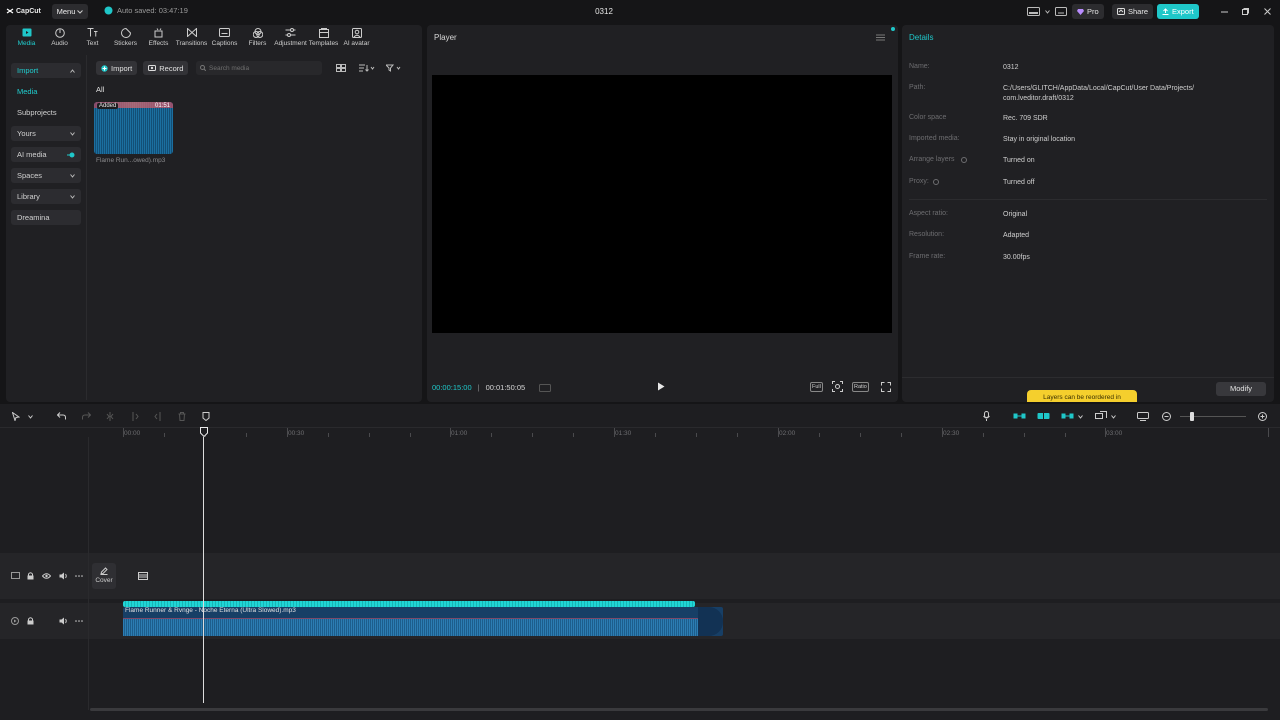  Describe the element at coordinates (37, 112) in the screenshot. I see `sidebar-item-label: Subprojects` at that location.